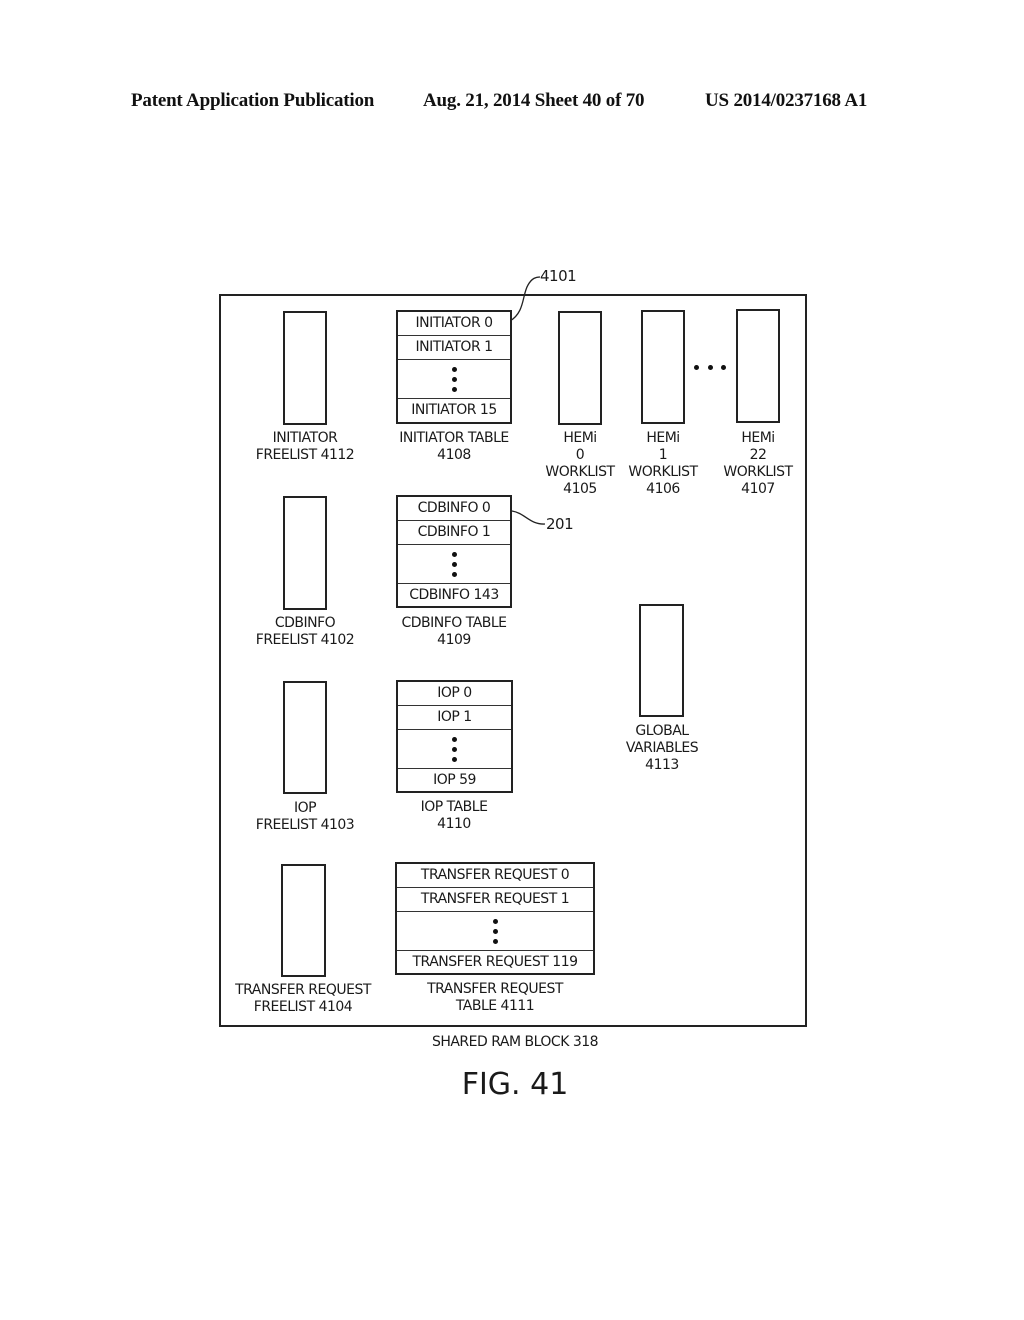  I want to click on ellipsis-horizontal-icon, so click(710, 367).